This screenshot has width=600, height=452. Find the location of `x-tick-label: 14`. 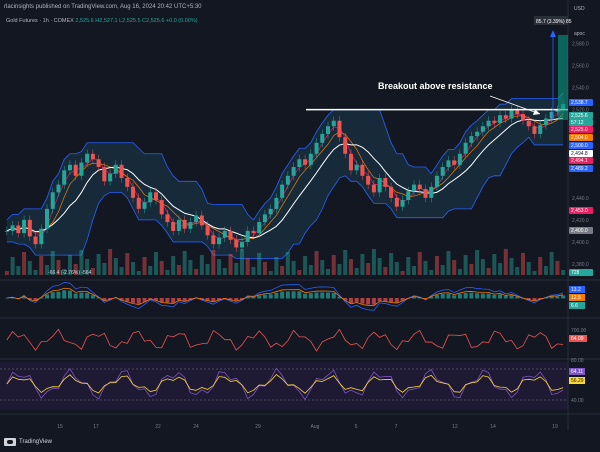

x-tick-label: 14 is located at coordinates (493, 427).